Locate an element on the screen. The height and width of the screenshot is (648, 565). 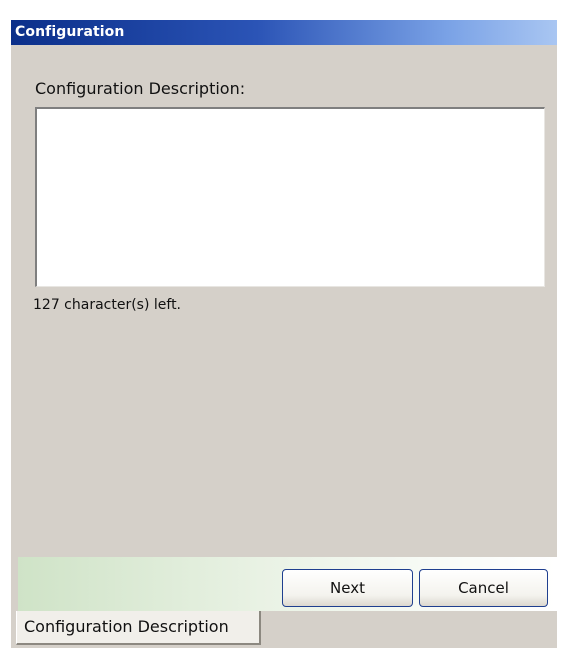
tab-strip: Configuration Description is located at coordinates (284, 629).